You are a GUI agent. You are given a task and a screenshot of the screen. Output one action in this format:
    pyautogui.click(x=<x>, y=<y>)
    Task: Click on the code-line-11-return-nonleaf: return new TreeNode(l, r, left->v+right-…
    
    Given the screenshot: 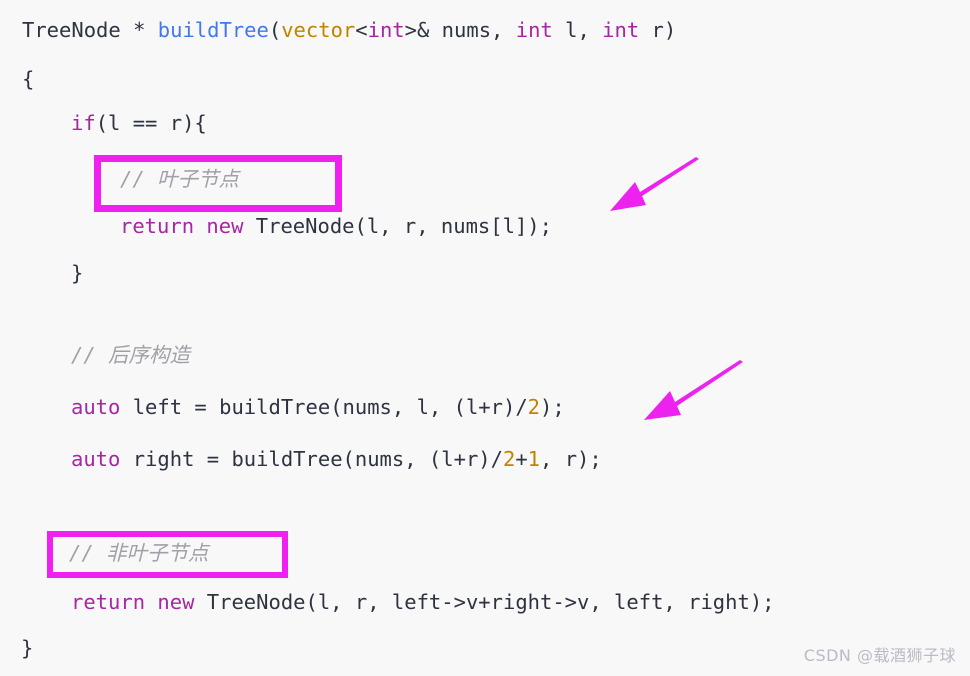 What is the action you would take?
    pyautogui.click(x=423, y=602)
    